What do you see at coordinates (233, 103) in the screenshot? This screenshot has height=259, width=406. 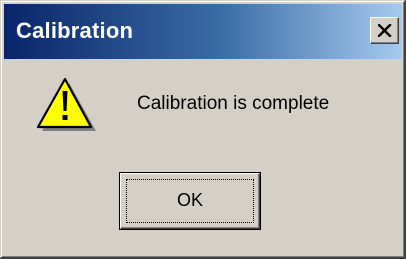 I see `message-text: Calibration is complete` at bounding box center [233, 103].